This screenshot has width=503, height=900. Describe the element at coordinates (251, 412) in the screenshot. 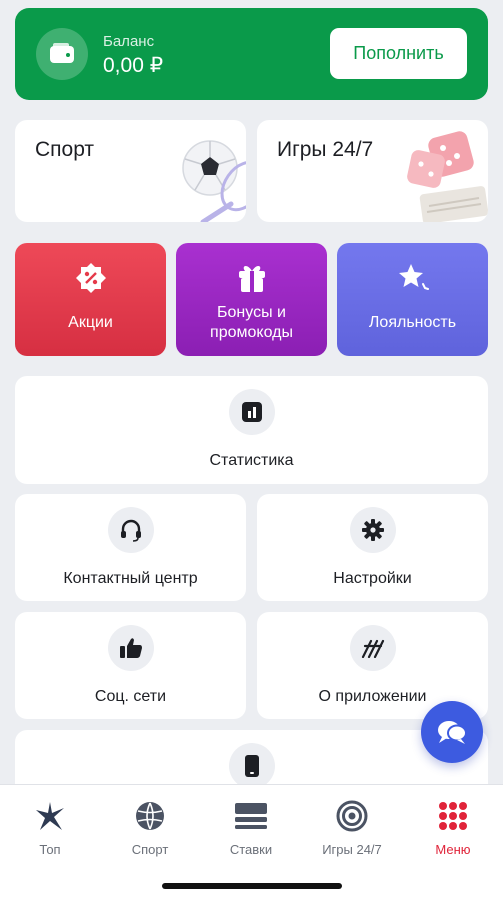

I see `chart-icon` at that location.